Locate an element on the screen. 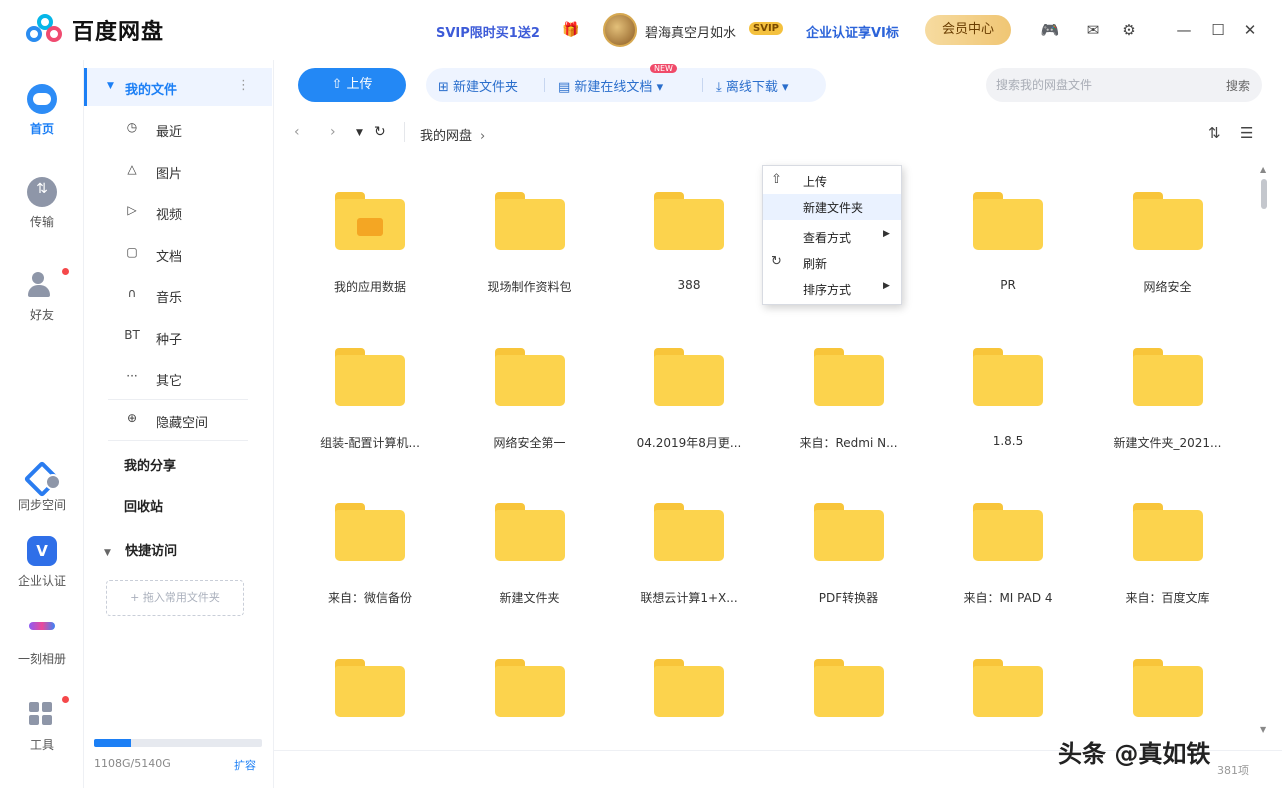 This screenshot has height=788, width=1282. refresh-icon: ↻ is located at coordinates (380, 132).